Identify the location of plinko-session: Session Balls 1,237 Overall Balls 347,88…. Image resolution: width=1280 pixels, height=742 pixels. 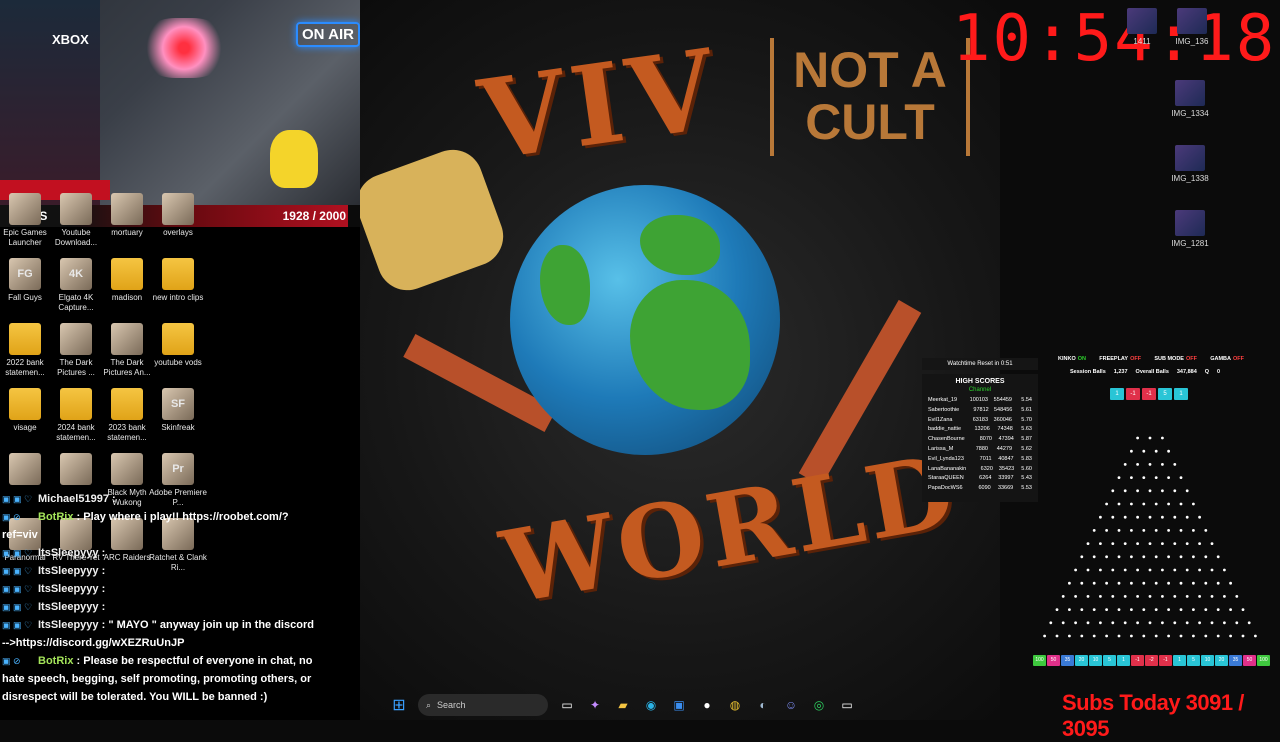
(1151, 372).